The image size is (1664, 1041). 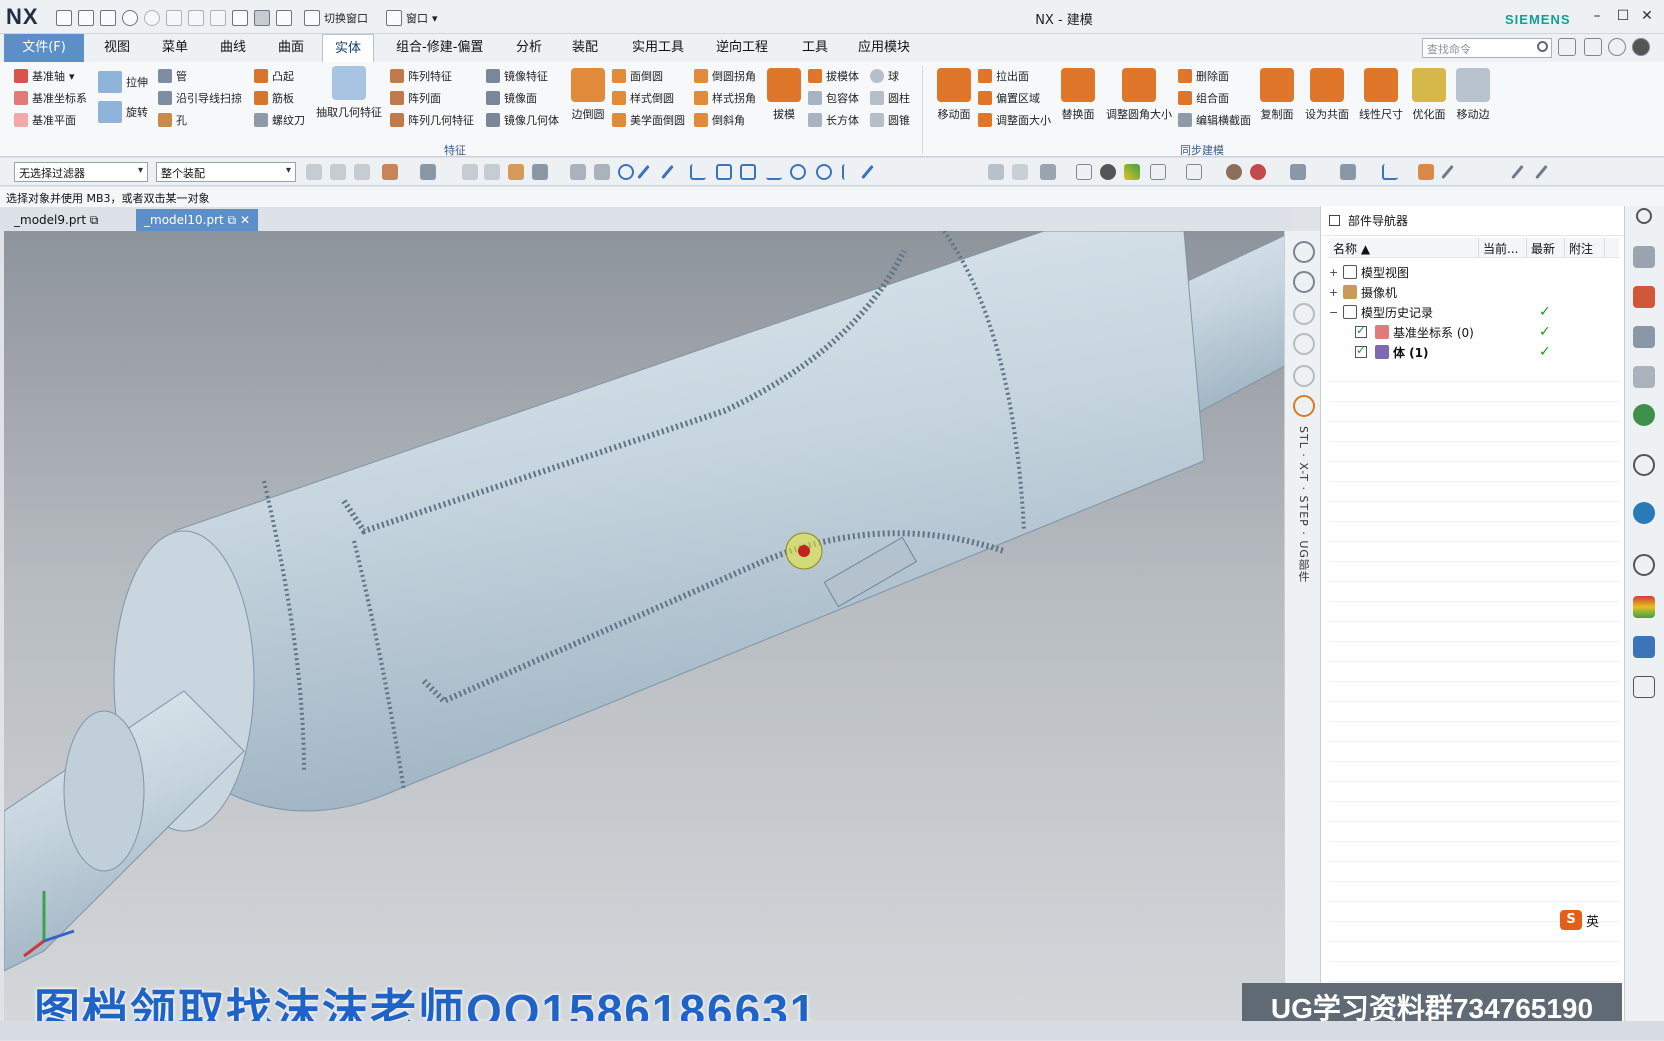 What do you see at coordinates (50, 98) in the screenshot?
I see `datum-csys-button: 基准坐标系` at bounding box center [50, 98].